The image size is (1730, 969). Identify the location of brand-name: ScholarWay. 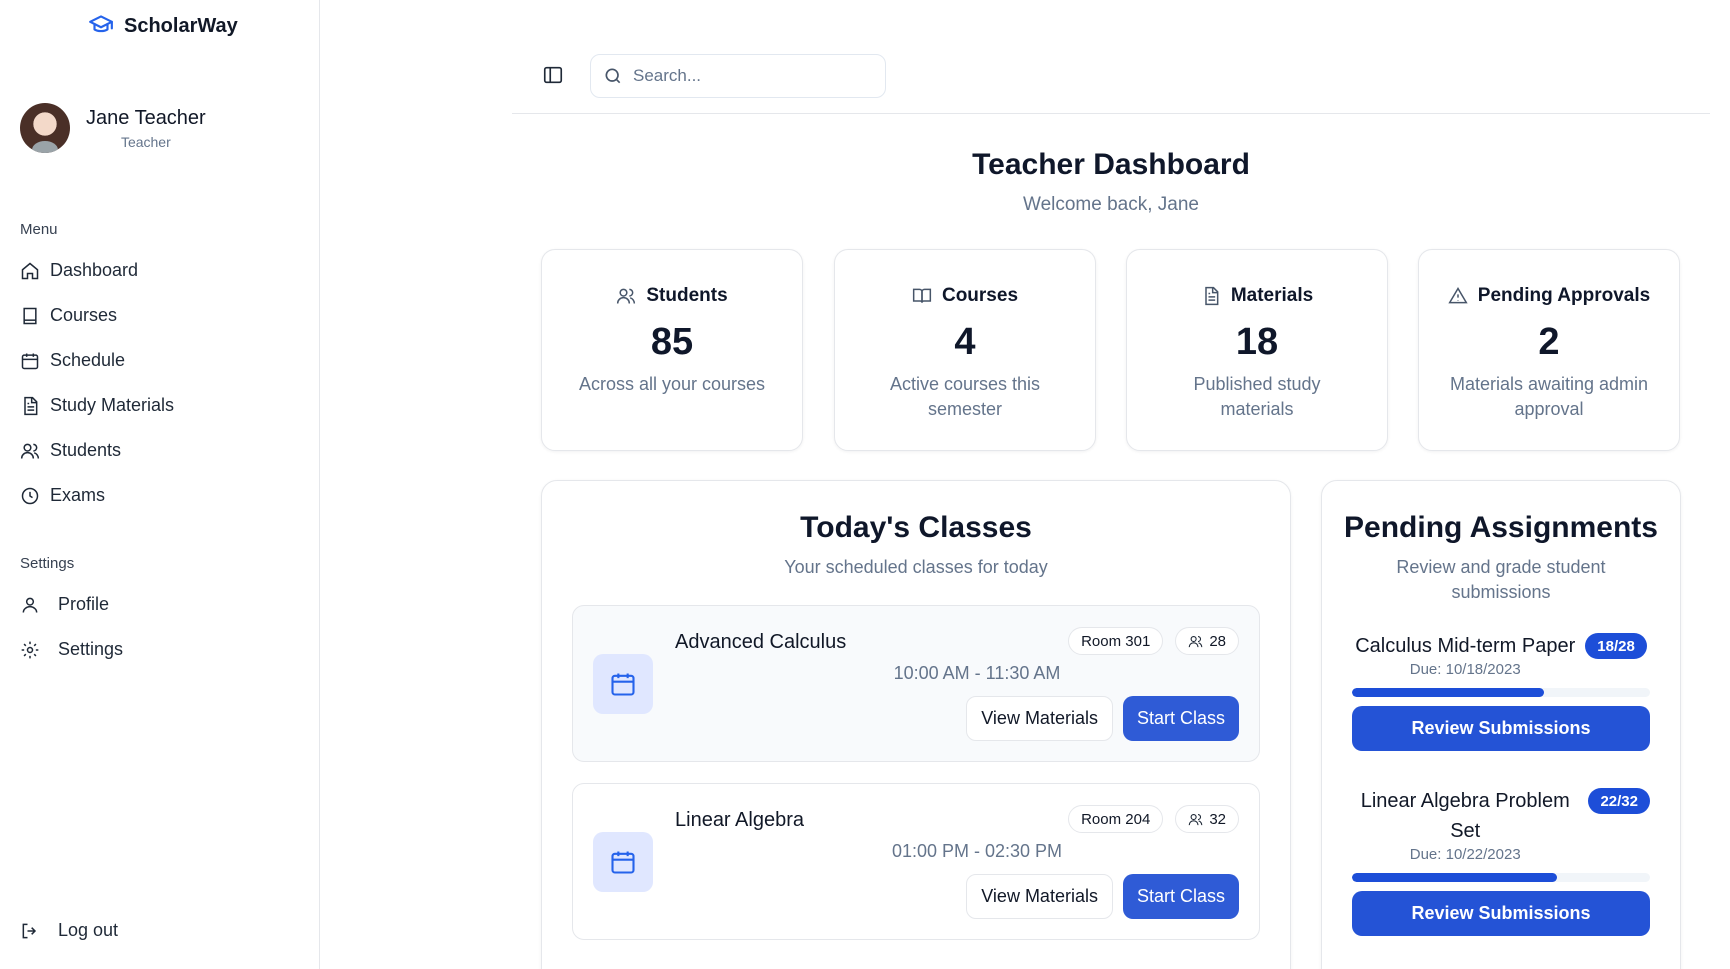
(181, 25).